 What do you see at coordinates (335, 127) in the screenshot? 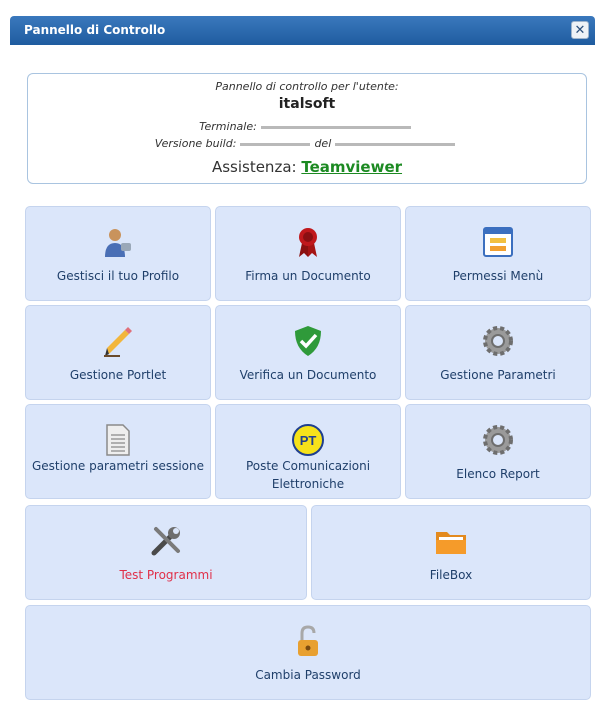
I see `terminal-value-redacted` at bounding box center [335, 127].